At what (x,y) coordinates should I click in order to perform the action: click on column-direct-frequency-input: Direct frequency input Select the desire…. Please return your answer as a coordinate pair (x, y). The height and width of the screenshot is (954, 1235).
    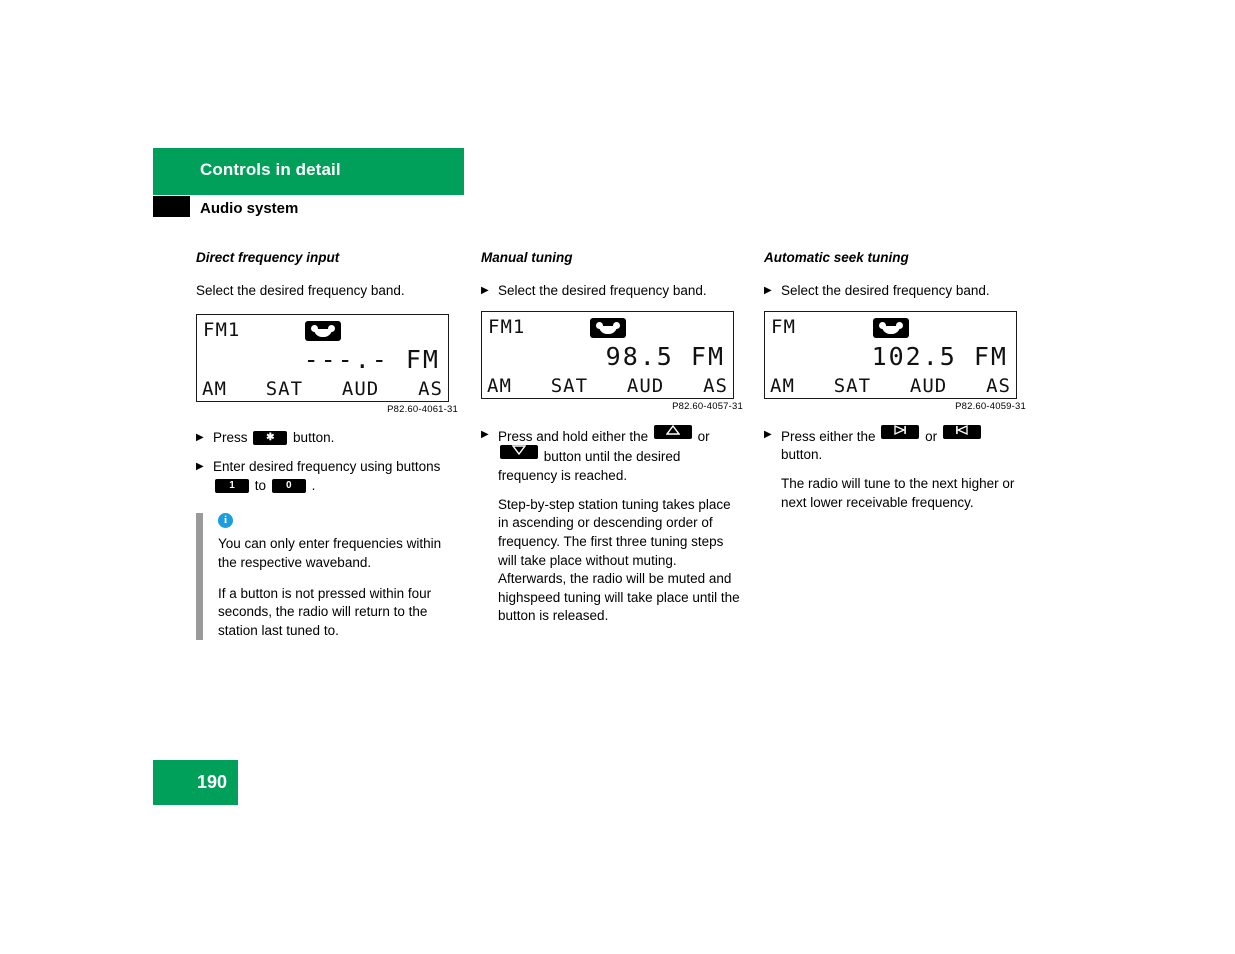
    Looking at the image, I should click on (327, 451).